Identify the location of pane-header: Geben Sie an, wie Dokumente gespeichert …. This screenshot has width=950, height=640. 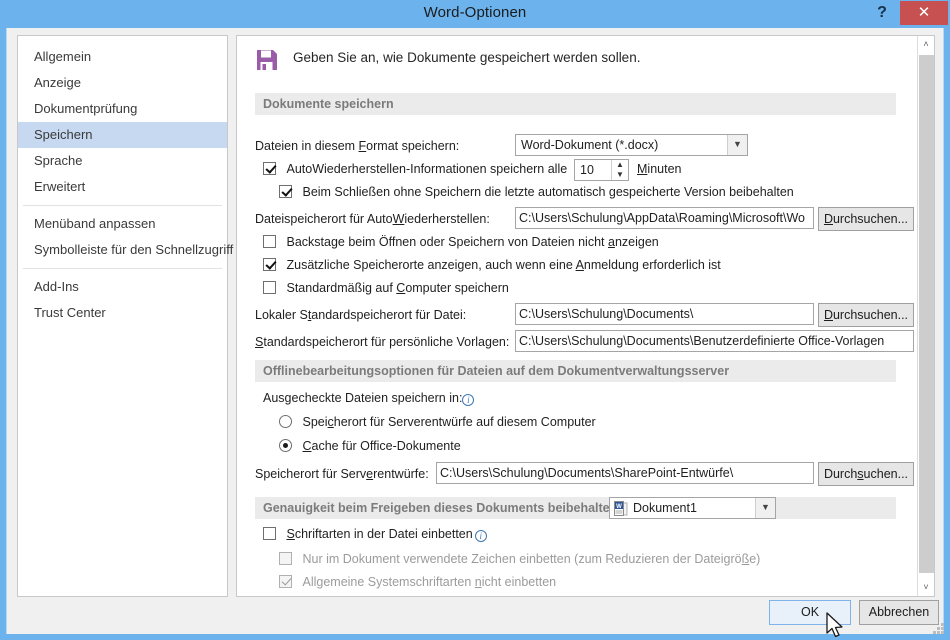
(575, 62).